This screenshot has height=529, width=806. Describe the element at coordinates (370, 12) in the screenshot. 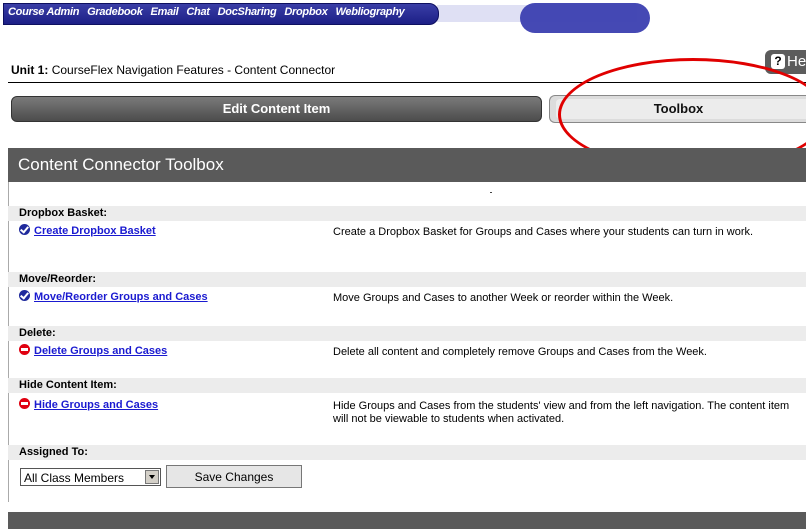

I see `nav-webliography: Webliography` at that location.